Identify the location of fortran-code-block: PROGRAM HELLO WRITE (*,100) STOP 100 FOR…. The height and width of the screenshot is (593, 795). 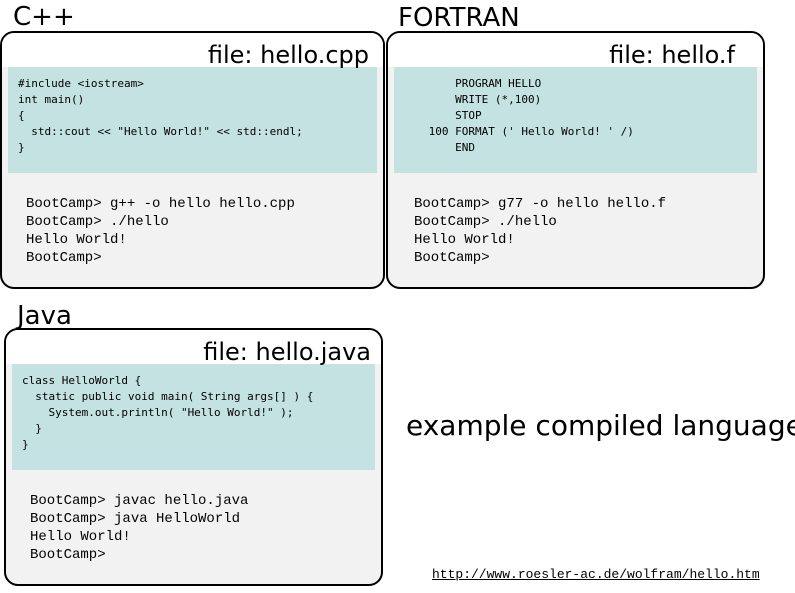
(575, 120).